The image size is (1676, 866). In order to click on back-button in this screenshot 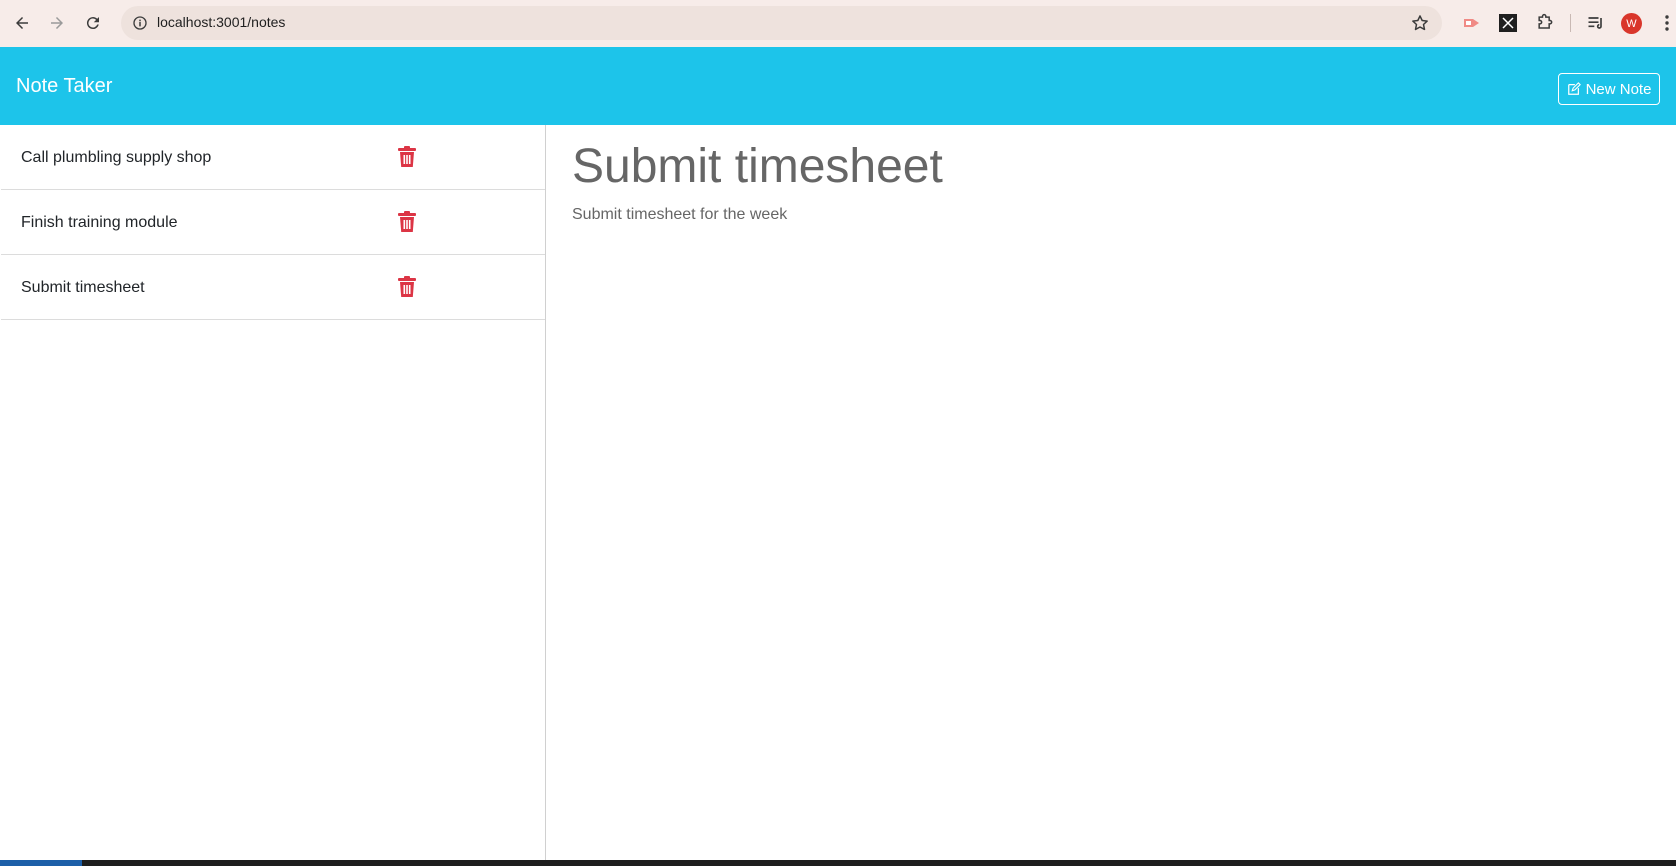, I will do `click(22, 23)`.